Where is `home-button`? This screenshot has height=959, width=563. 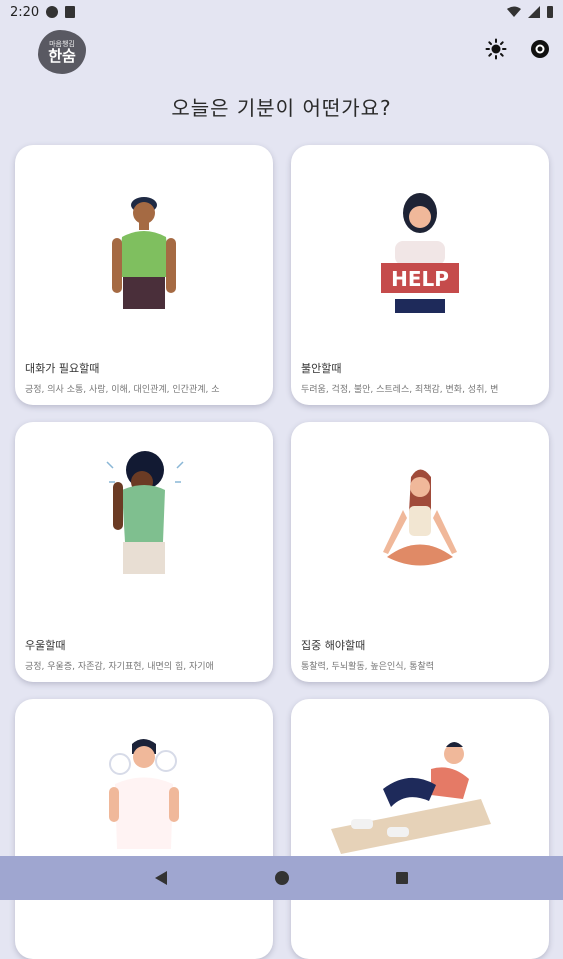
home-button is located at coordinates (282, 878).